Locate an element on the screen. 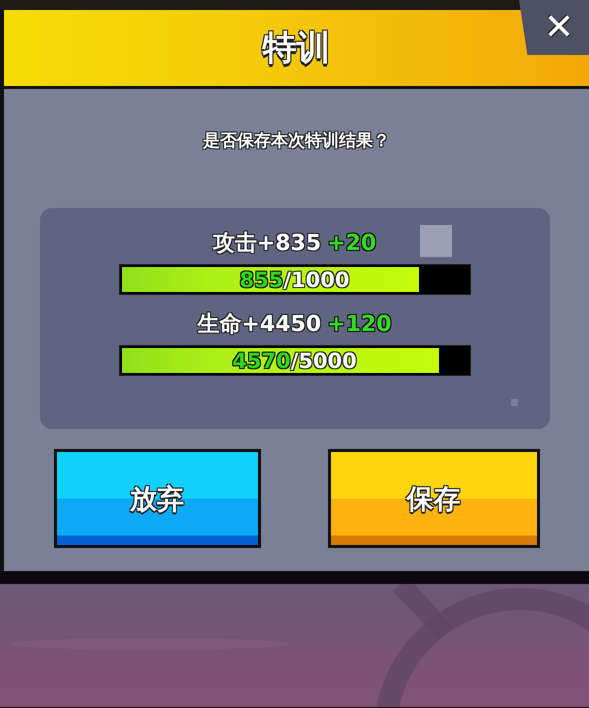 The height and width of the screenshot is (708, 589). stat-bonus: +20 is located at coordinates (351, 243).